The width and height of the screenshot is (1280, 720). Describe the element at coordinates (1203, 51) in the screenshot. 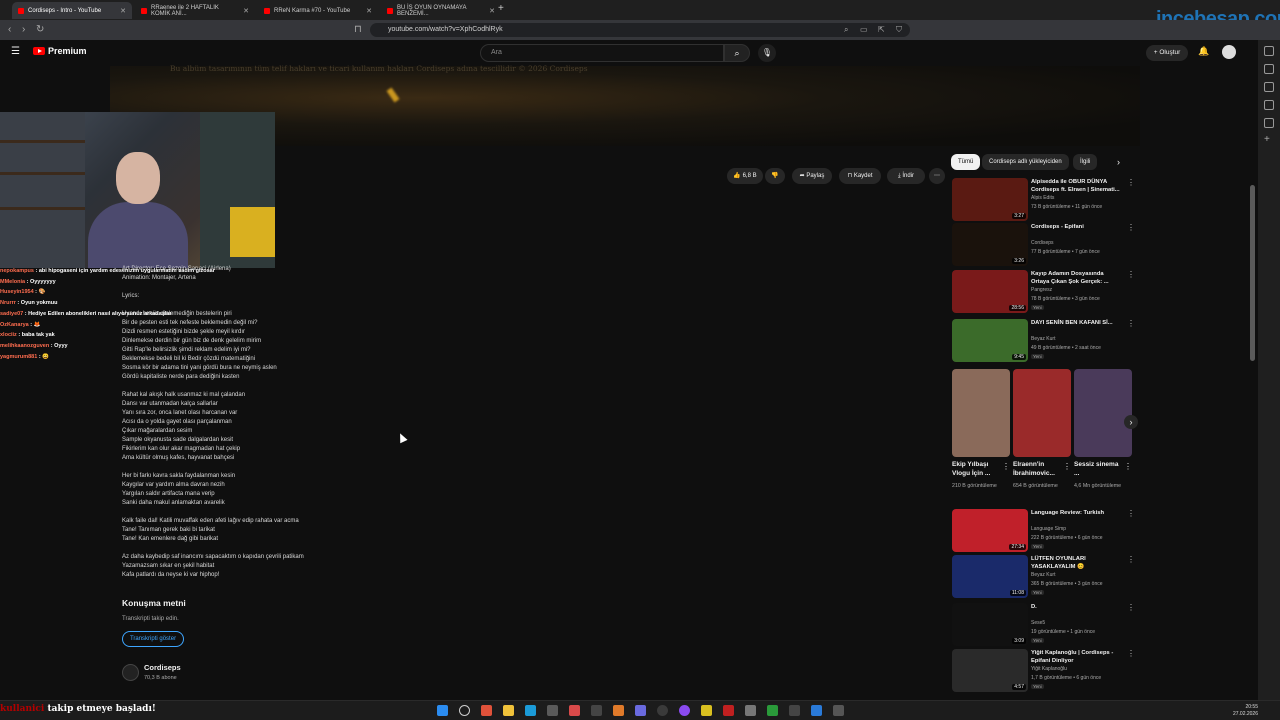

I see `bell-icon: 🔔` at that location.